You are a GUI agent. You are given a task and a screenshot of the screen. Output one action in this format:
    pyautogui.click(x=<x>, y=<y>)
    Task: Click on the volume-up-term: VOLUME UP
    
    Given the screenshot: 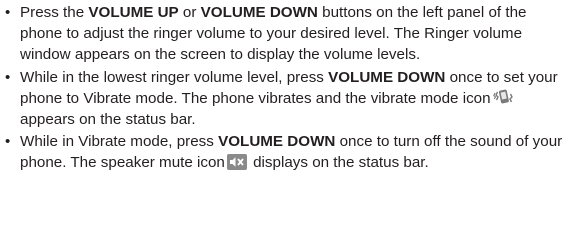 What is the action you would take?
    pyautogui.click(x=133, y=12)
    